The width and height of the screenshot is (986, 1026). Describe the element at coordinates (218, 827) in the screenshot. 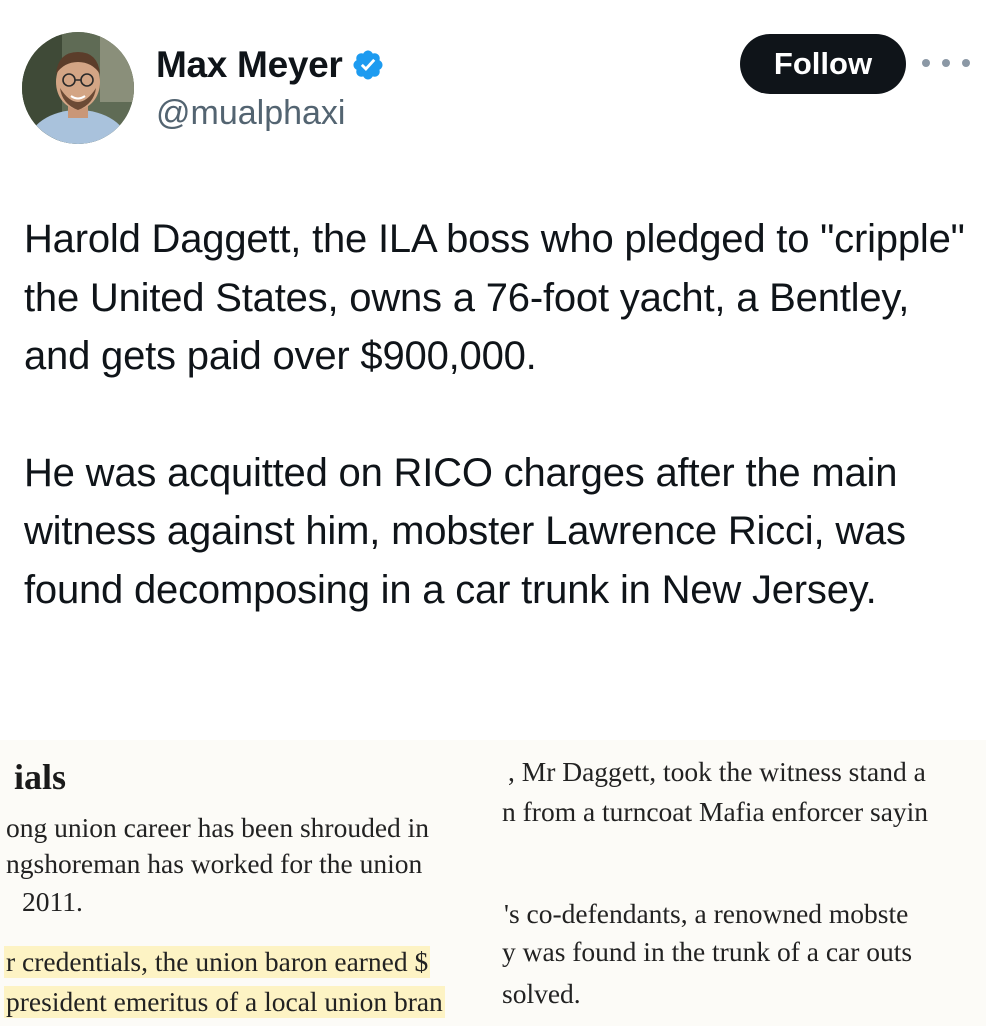

I see `clipping-line: ong union career has been shrouded in` at that location.